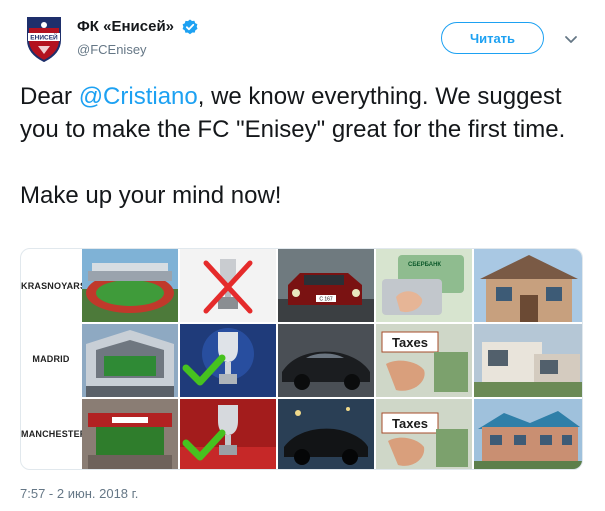 Image resolution: width=605 pixels, height=511 pixels. What do you see at coordinates (54, 434) in the screenshot?
I see `row-label-manchester: MANCHESTER` at bounding box center [54, 434].